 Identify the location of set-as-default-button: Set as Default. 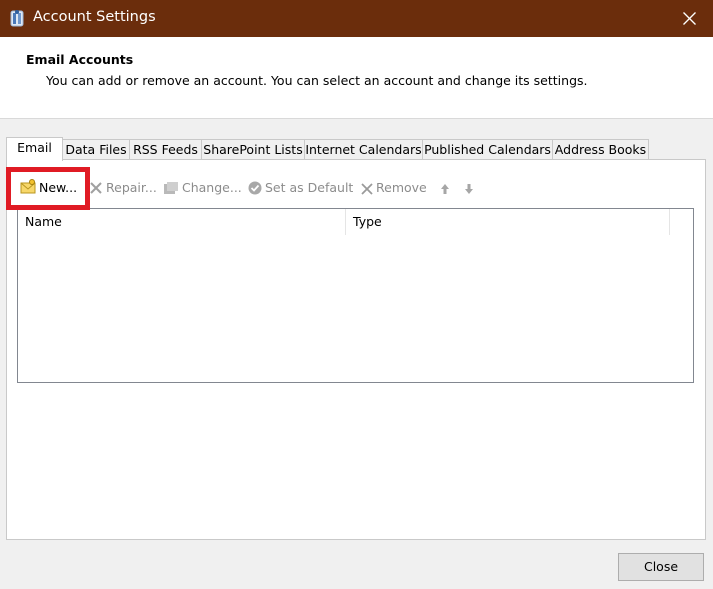
(300, 188).